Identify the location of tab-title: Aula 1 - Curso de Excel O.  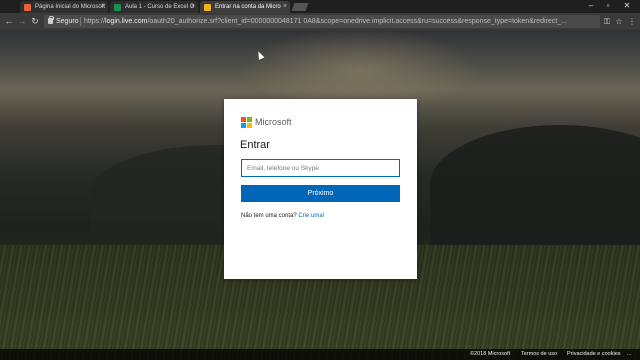
(160, 7).